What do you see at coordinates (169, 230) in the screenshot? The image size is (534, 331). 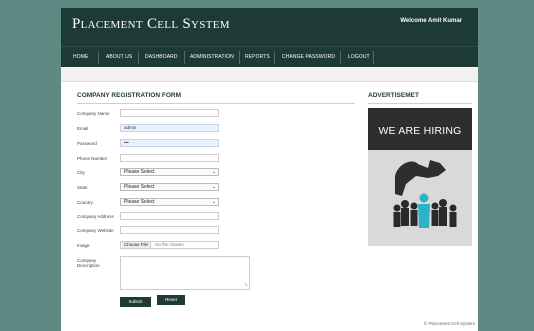 I see `website-input` at bounding box center [169, 230].